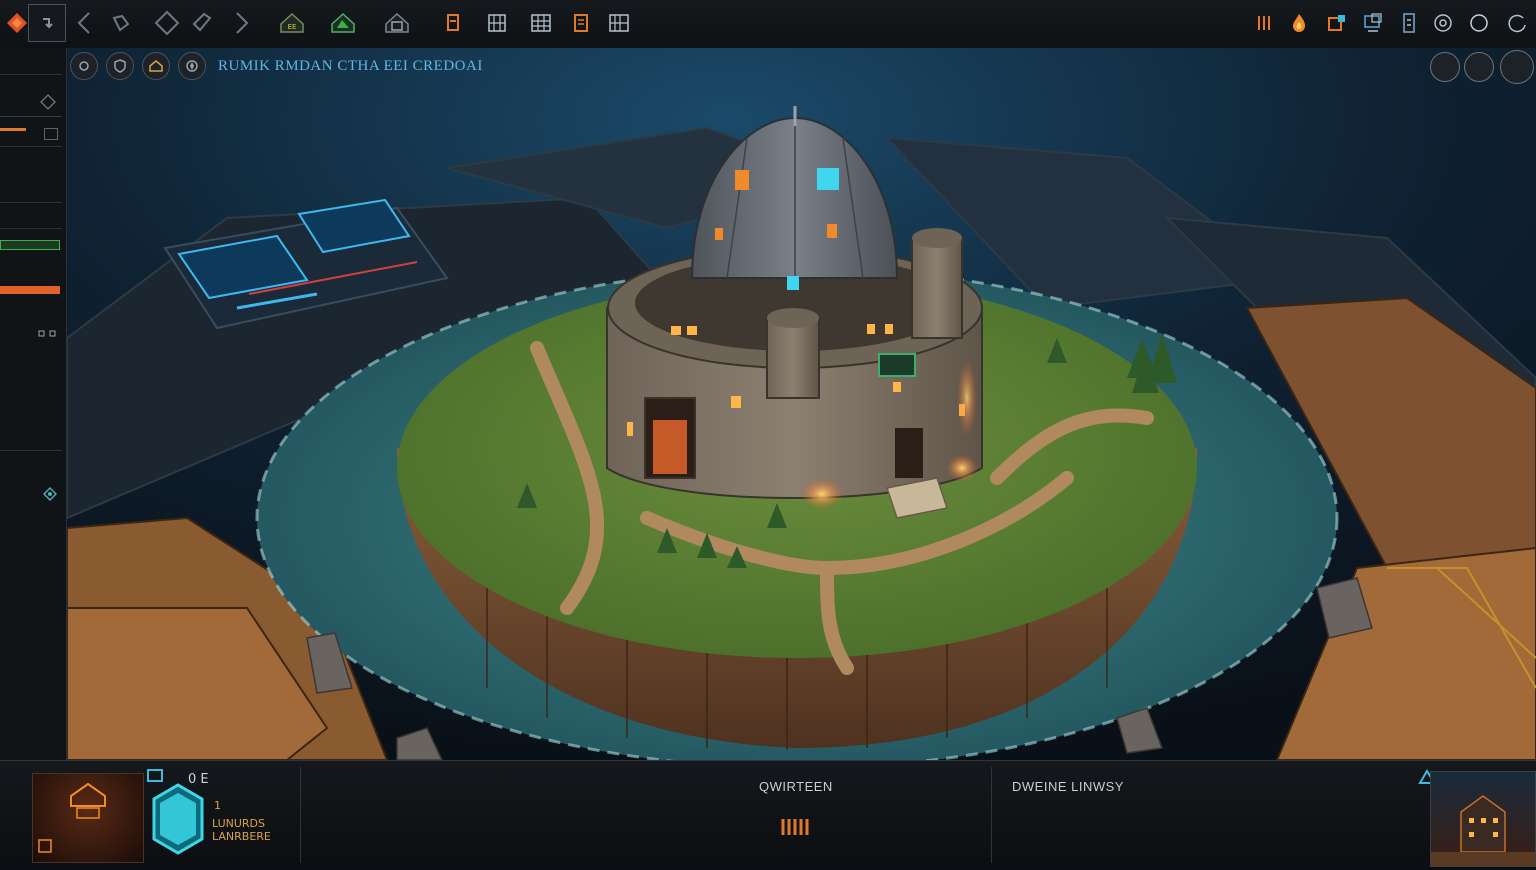 The image size is (1536, 870). What do you see at coordinates (1483, 819) in the screenshot?
I see `building-preview` at bounding box center [1483, 819].